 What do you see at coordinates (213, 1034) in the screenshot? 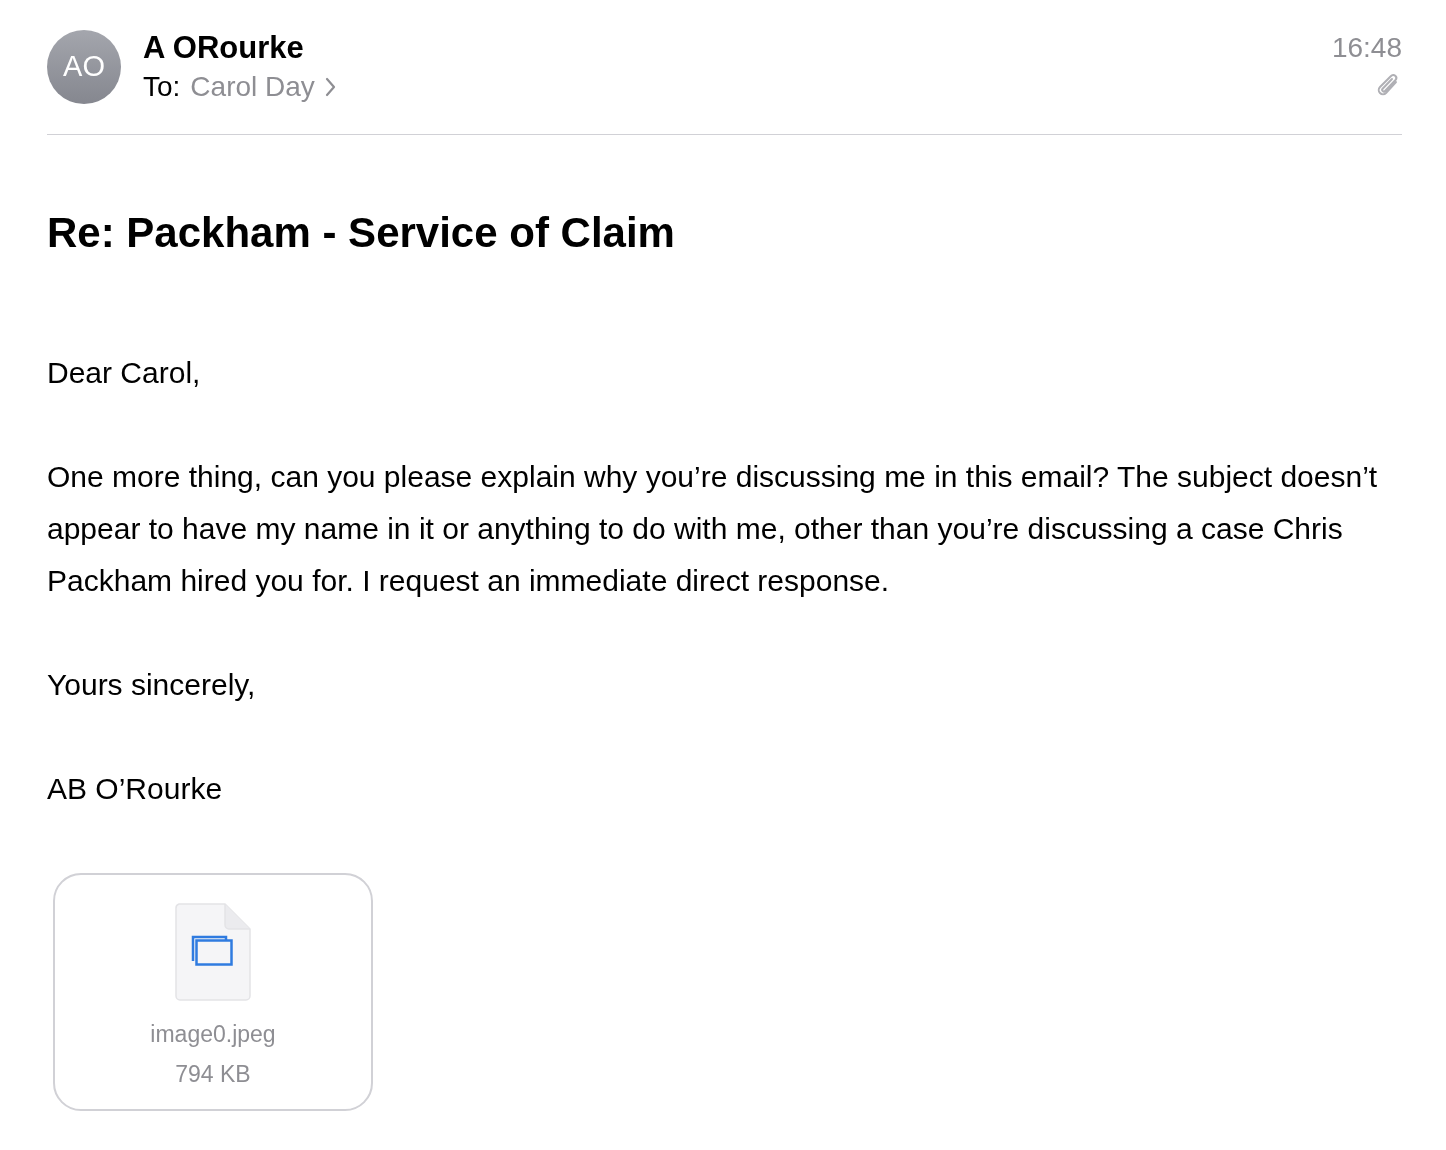
I see `attachment-filename: image0.jpeg` at bounding box center [213, 1034].